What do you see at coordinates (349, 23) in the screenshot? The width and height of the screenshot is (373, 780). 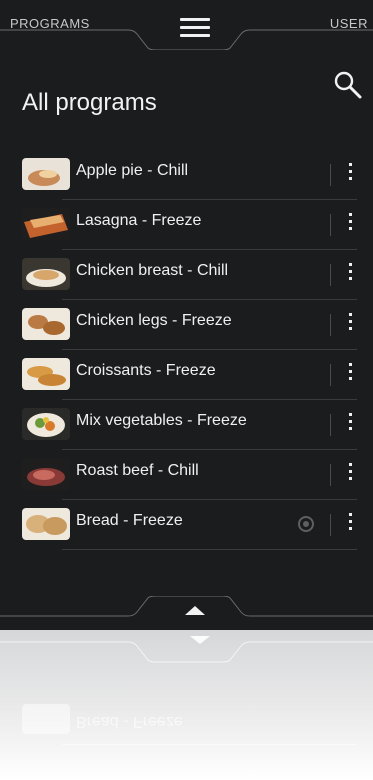 I see `tab-user: USER` at bounding box center [349, 23].